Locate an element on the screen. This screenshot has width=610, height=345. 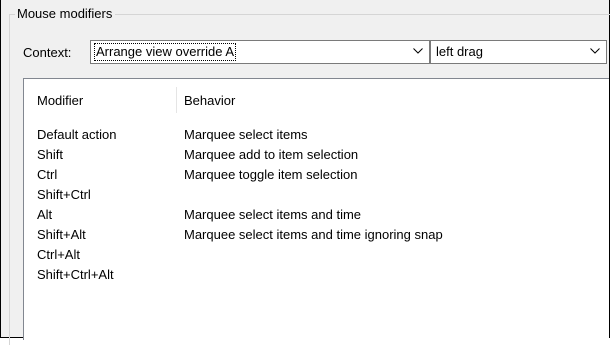
context-label: Context: is located at coordinates (47, 52).